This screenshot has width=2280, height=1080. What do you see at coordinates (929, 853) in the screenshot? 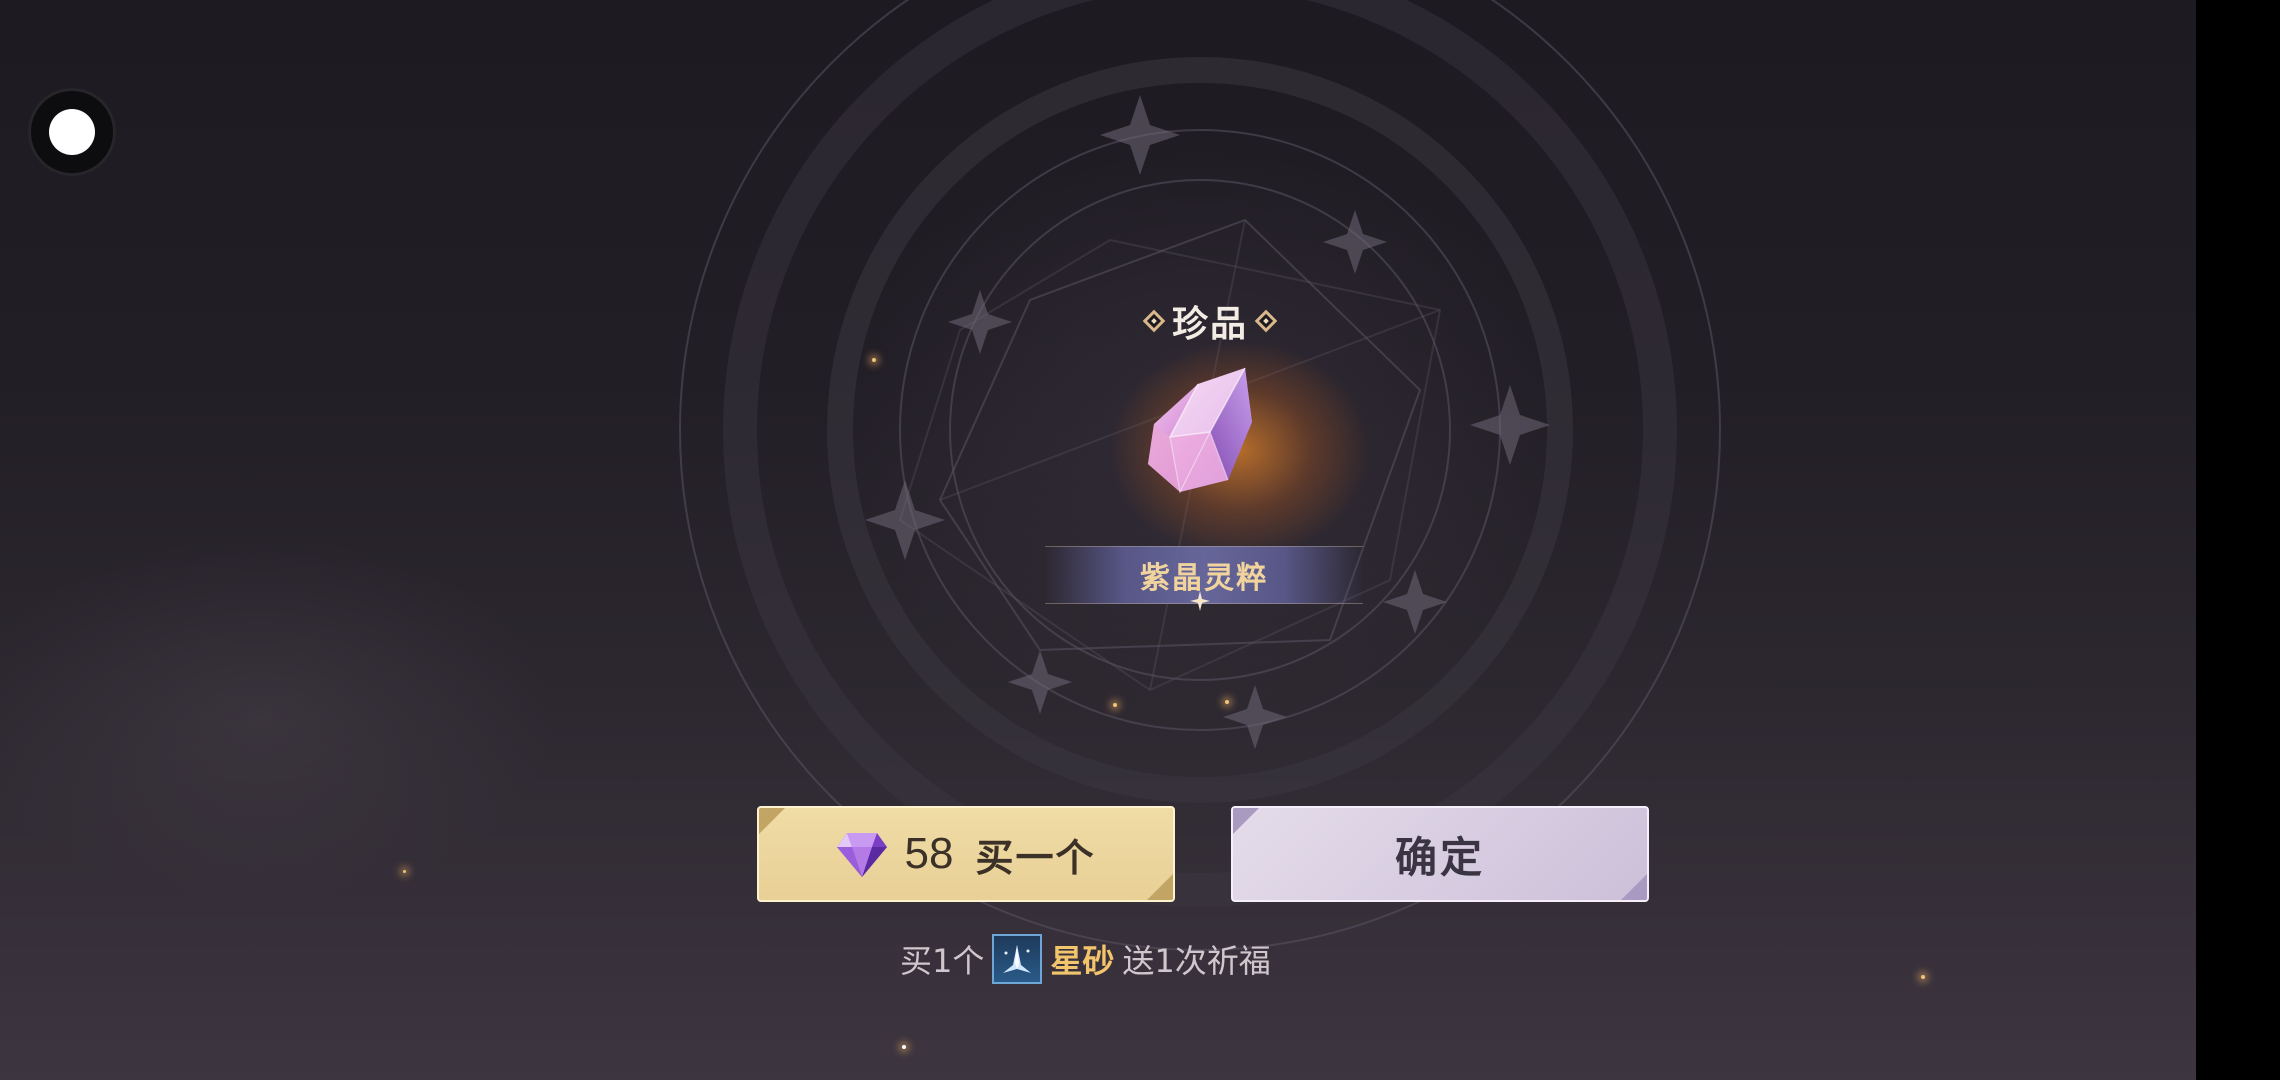
I see `buy-price: 58` at bounding box center [929, 853].